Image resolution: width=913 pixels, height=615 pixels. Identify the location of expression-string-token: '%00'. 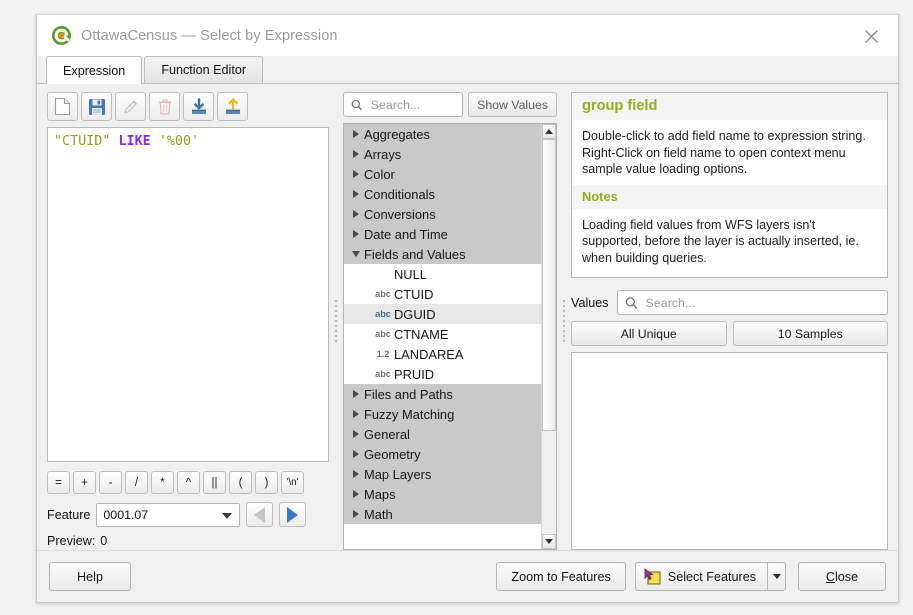
(179, 141).